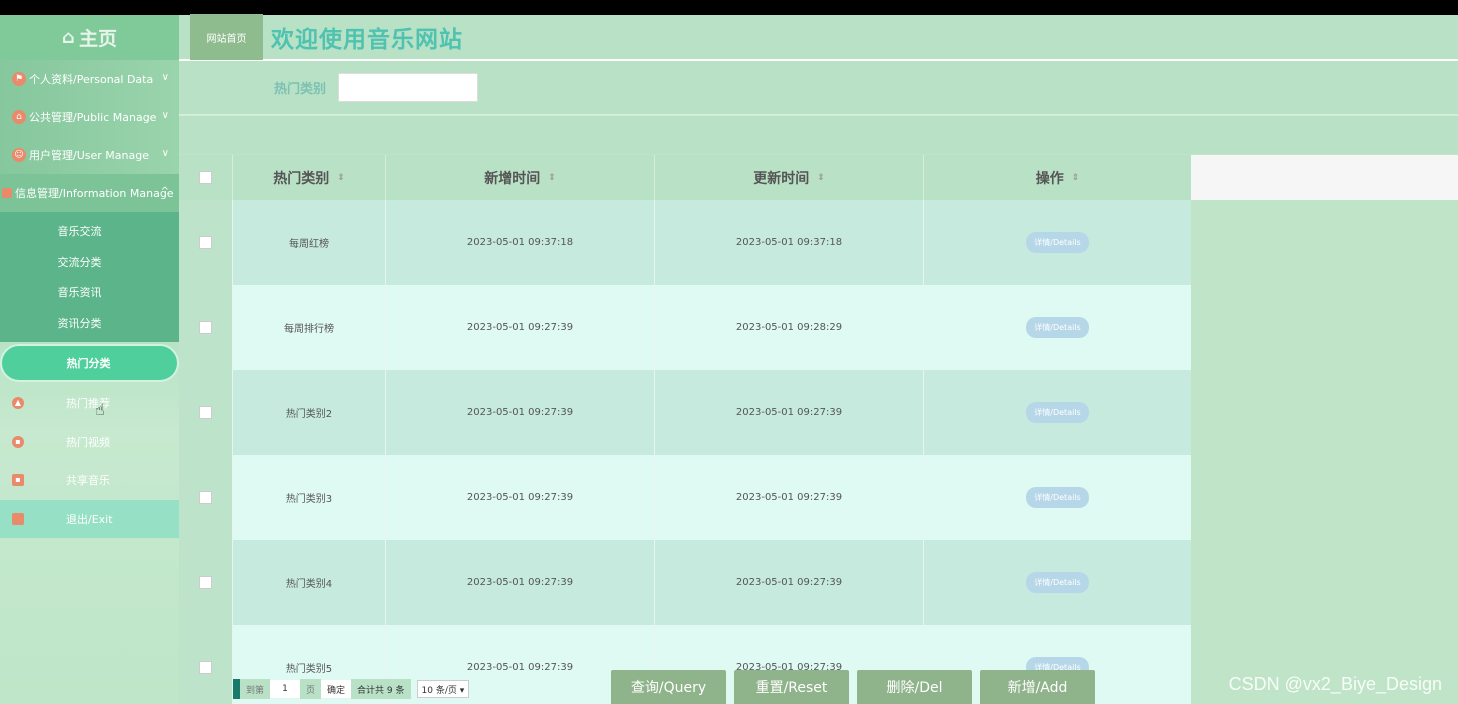  I want to click on delete-button: 删除/Del, so click(914, 687).